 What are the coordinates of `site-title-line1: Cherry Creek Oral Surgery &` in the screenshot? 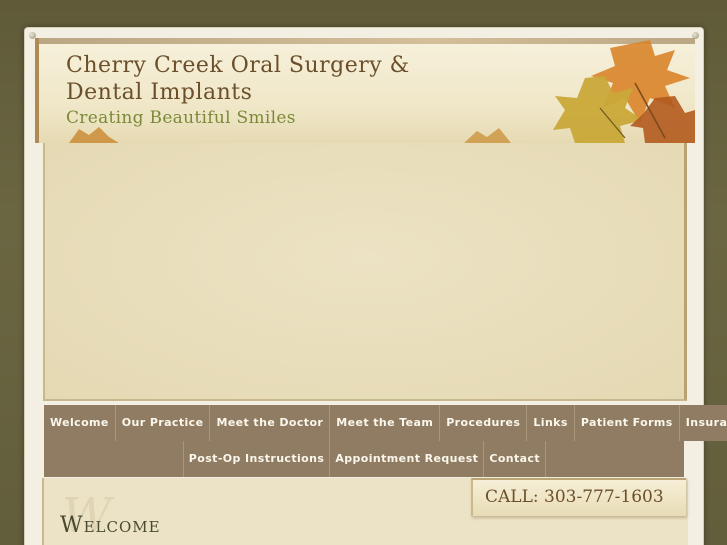 It's located at (238, 65).